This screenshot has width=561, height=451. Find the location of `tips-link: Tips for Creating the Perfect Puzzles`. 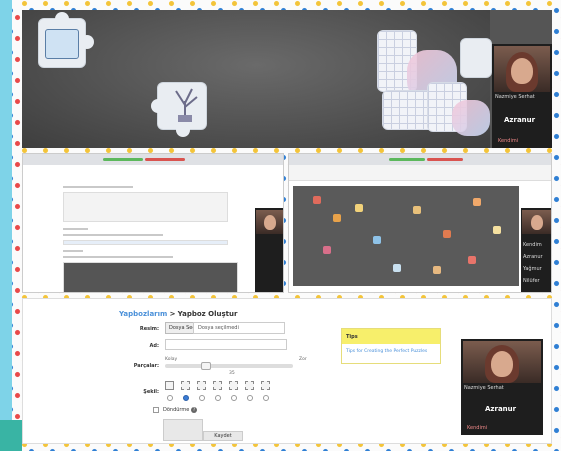

tips-link: Tips for Creating the Perfect Puzzles is located at coordinates (391, 351).